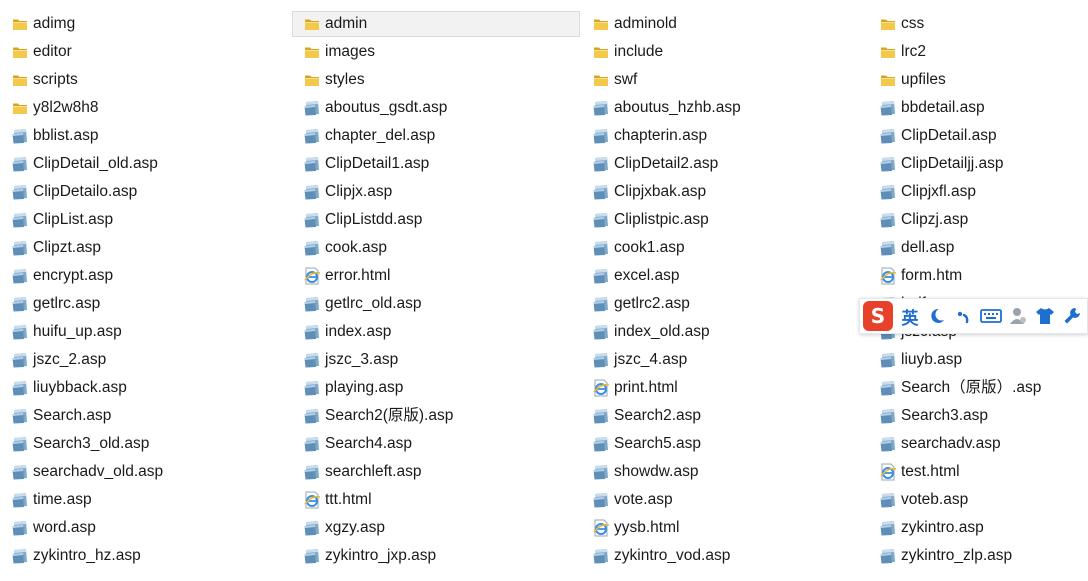 The image size is (1088, 581). What do you see at coordinates (436, 220) in the screenshot?
I see `file-item: ClipListdd.asp` at bounding box center [436, 220].